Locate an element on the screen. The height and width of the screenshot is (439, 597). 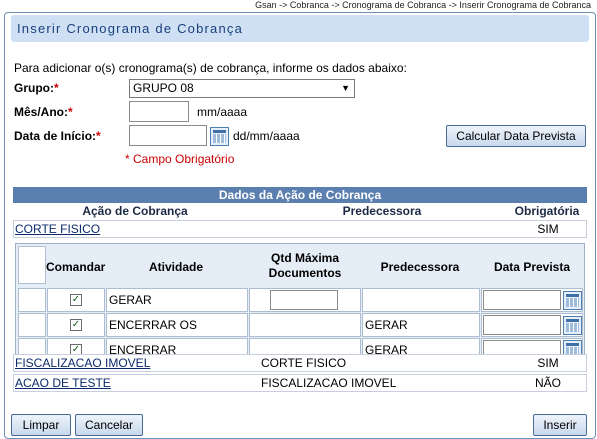
qtd-maxima-input is located at coordinates (304, 300).